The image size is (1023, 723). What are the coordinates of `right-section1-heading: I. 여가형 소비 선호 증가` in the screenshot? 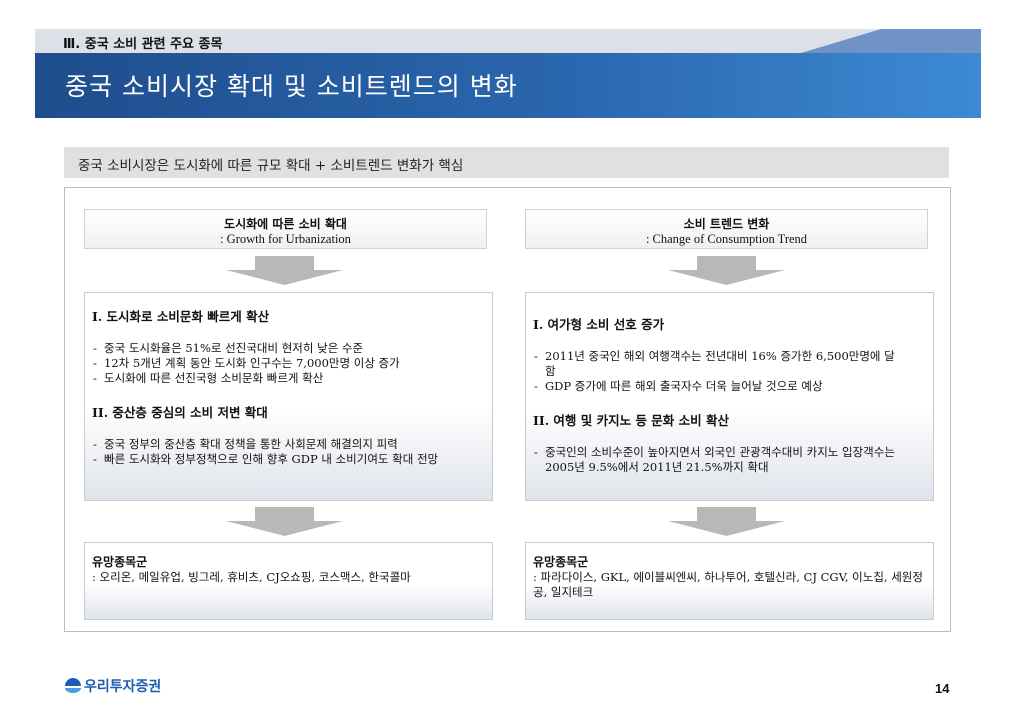 It's located at (599, 324).